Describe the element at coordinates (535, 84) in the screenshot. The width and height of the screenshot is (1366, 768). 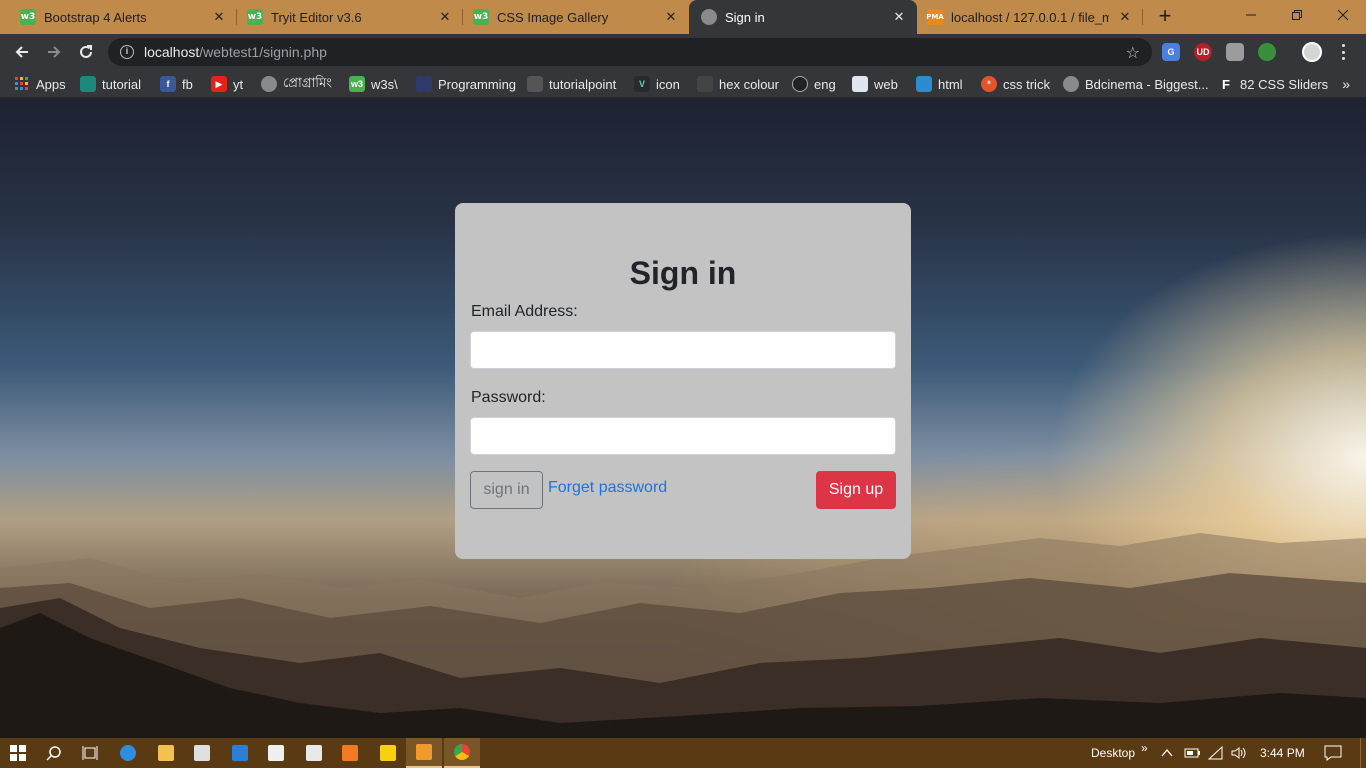
I see `tutorialpoint-icon` at that location.